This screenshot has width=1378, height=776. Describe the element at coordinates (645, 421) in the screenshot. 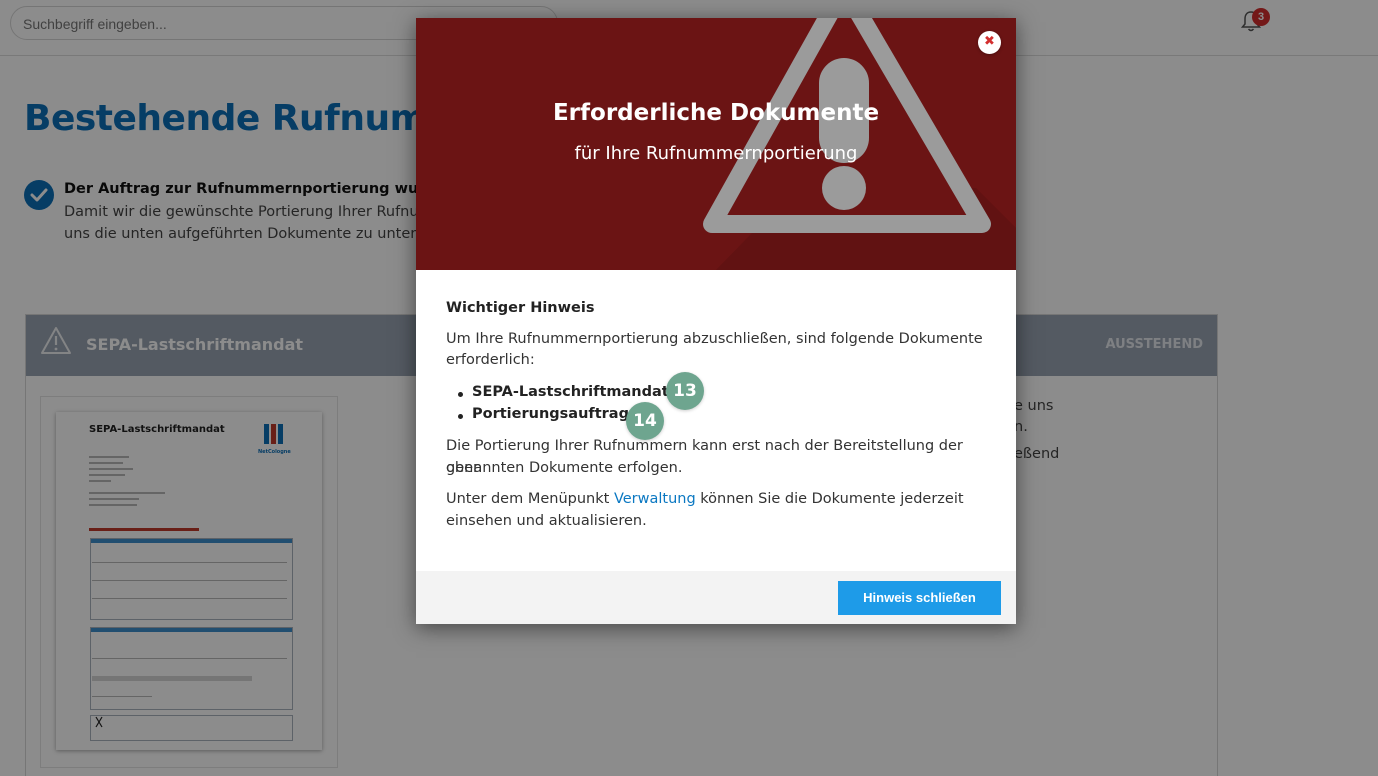

I see `step-badge: 14` at that location.